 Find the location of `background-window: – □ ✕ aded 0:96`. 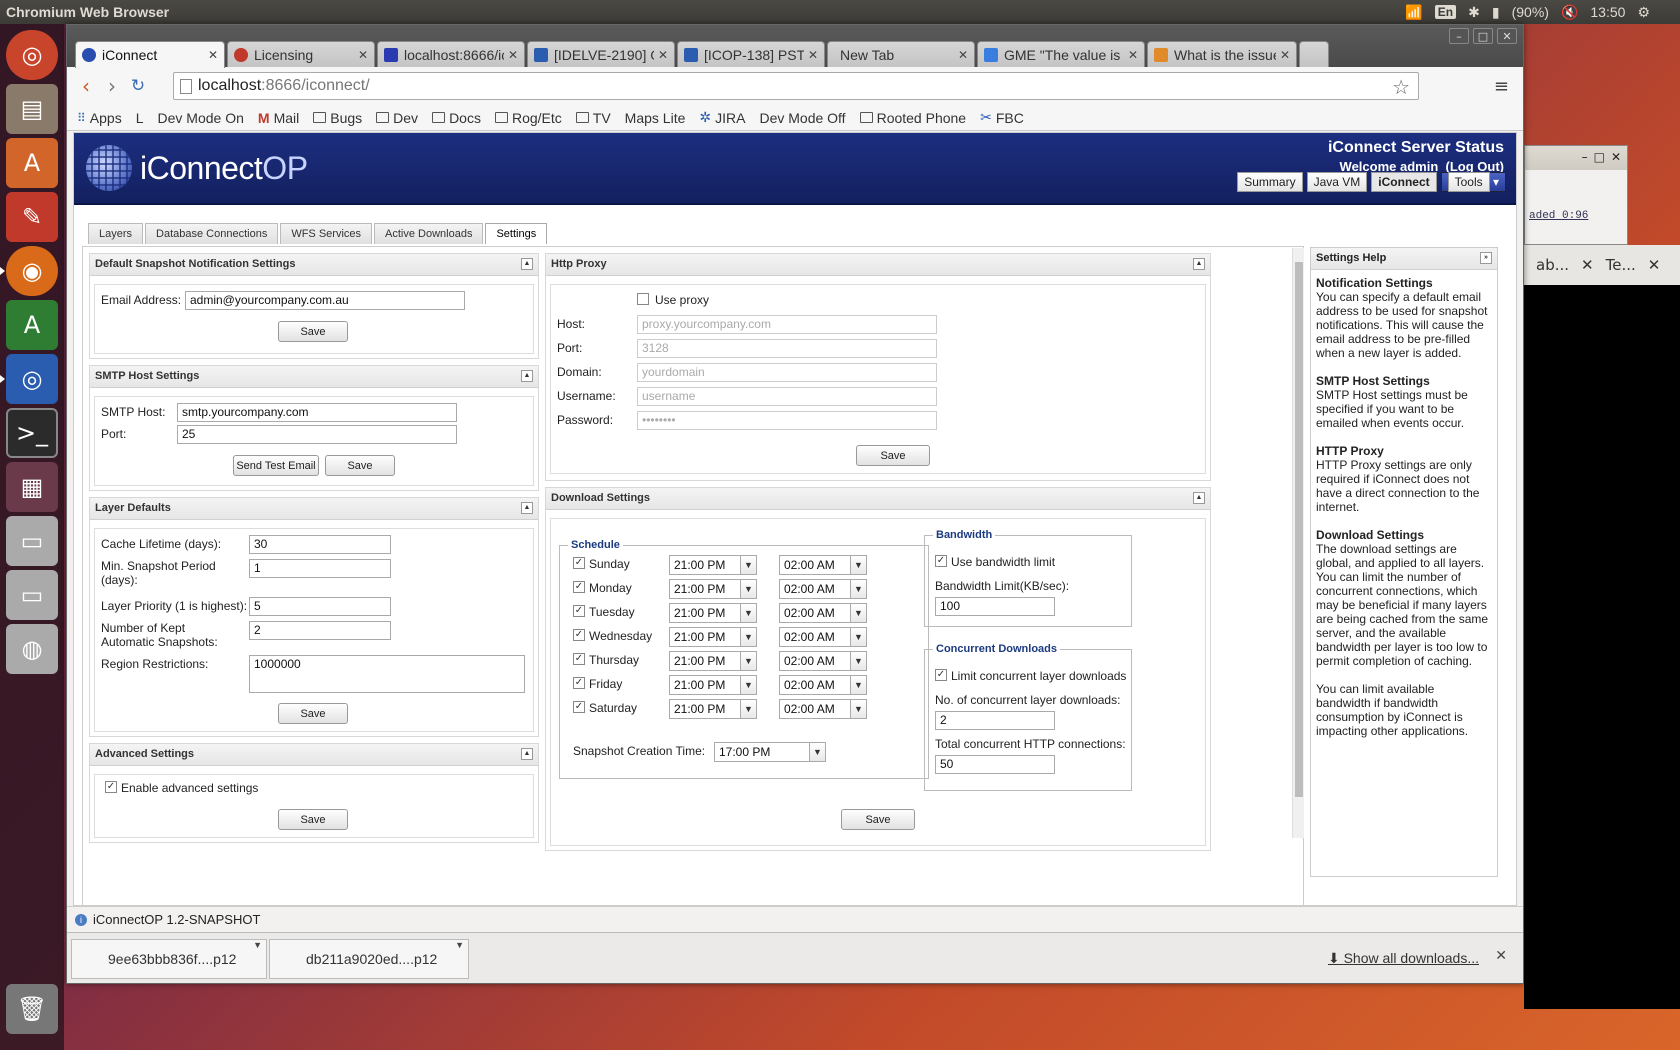

background-window: – □ ✕ aded 0:96 is located at coordinates (1576, 195).